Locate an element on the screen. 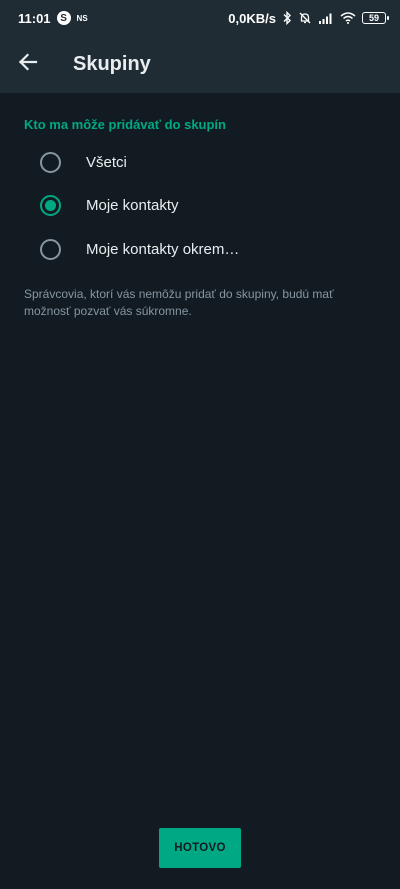 The height and width of the screenshot is (889, 400). battery-icon: 59 is located at coordinates (375, 18).